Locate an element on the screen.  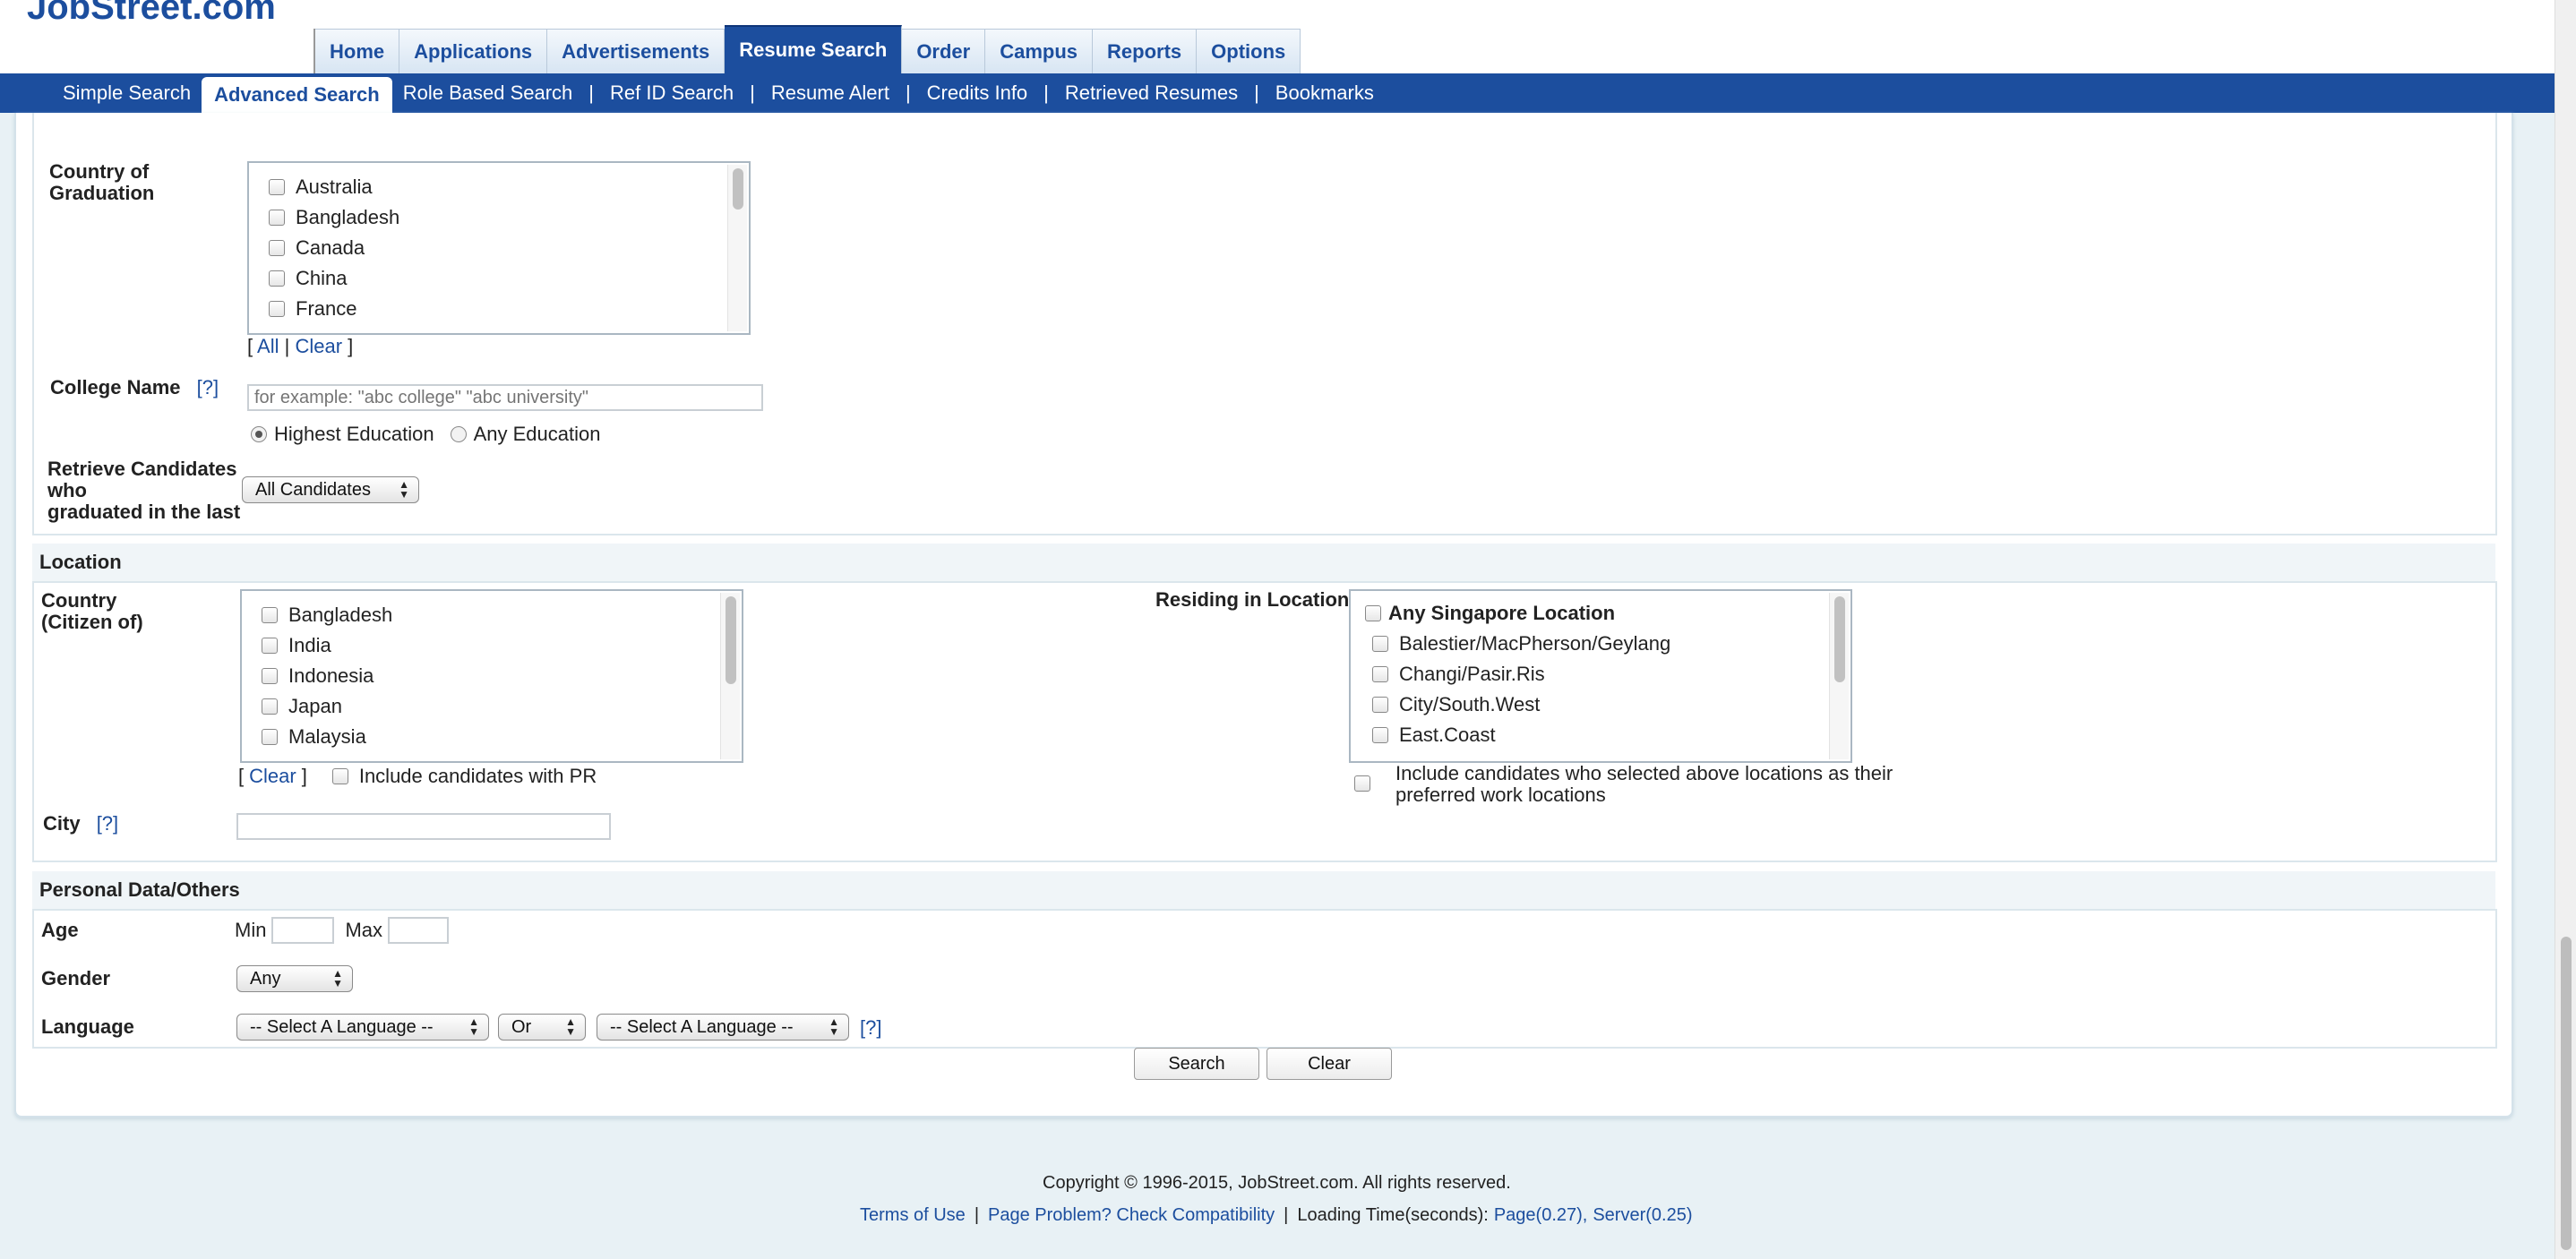
age-max-input is located at coordinates (419, 930).